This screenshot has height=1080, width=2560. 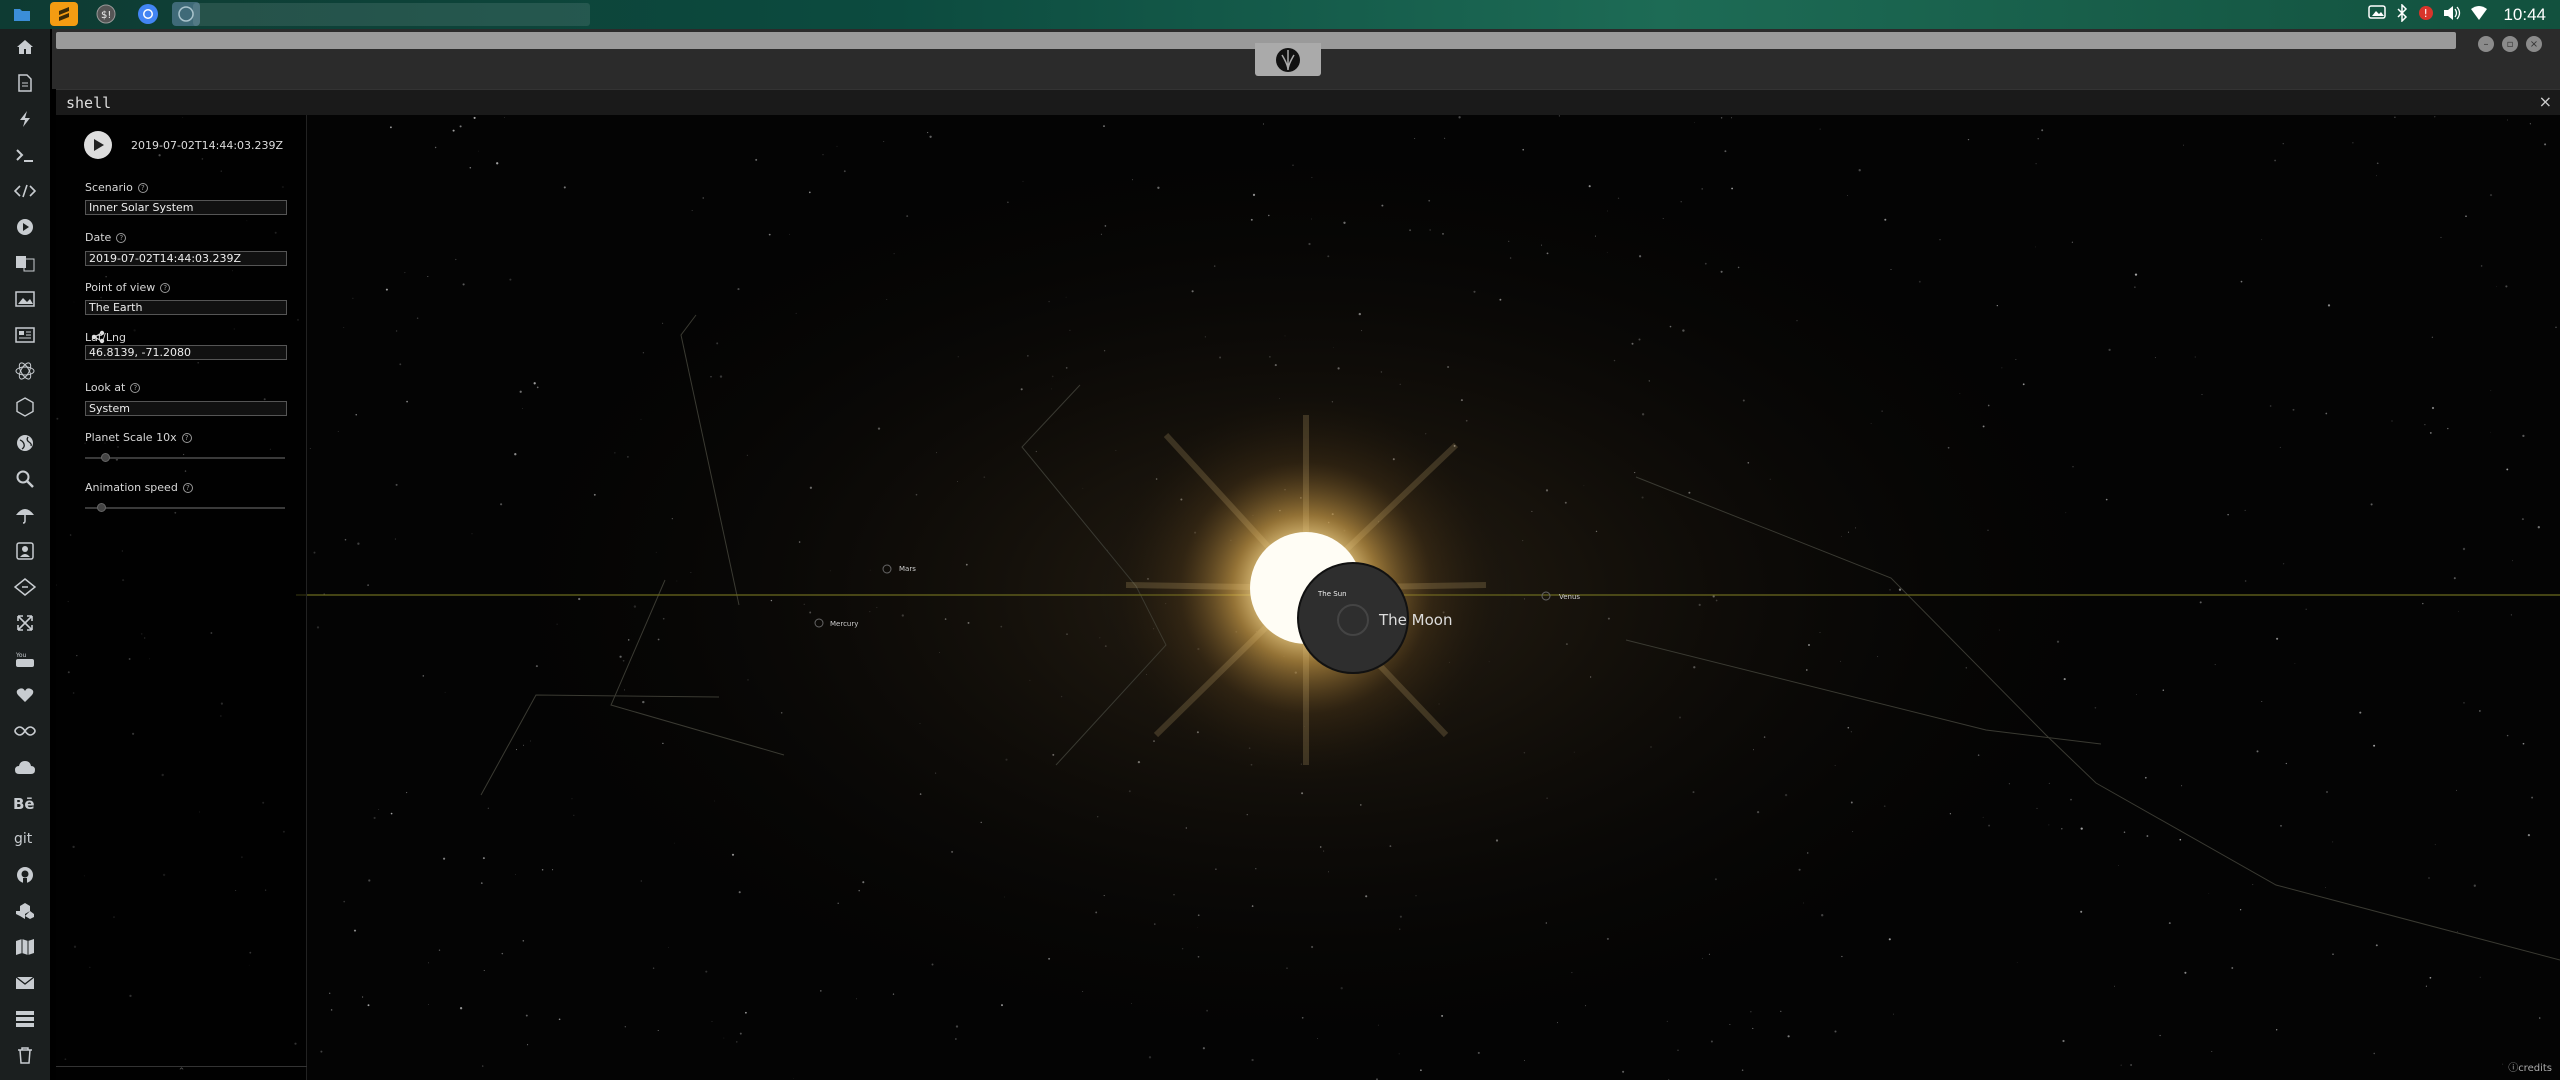 What do you see at coordinates (106, 14) in the screenshot?
I see `terminal-icon: $!` at bounding box center [106, 14].